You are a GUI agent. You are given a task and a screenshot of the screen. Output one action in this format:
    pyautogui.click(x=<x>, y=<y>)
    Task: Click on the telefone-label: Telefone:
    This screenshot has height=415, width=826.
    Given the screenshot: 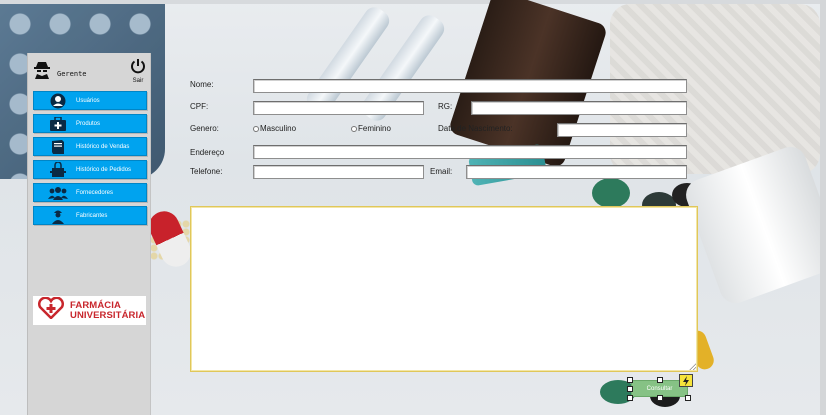 What is the action you would take?
    pyautogui.click(x=206, y=171)
    